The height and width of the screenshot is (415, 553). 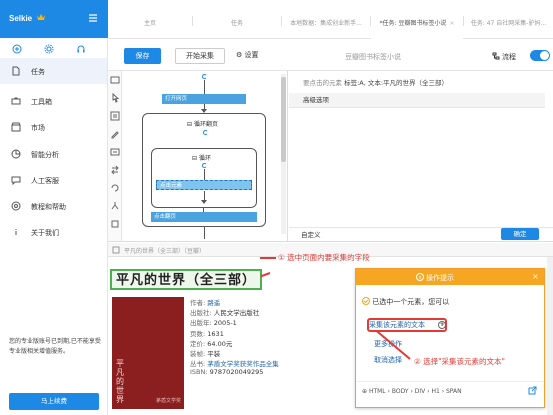 I want to click on annotation-arrow, so click(x=268, y=258).